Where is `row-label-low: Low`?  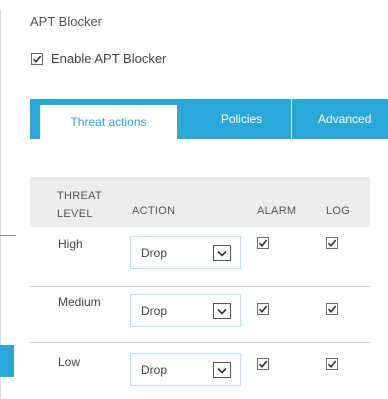
row-label-low: Low is located at coordinates (69, 362).